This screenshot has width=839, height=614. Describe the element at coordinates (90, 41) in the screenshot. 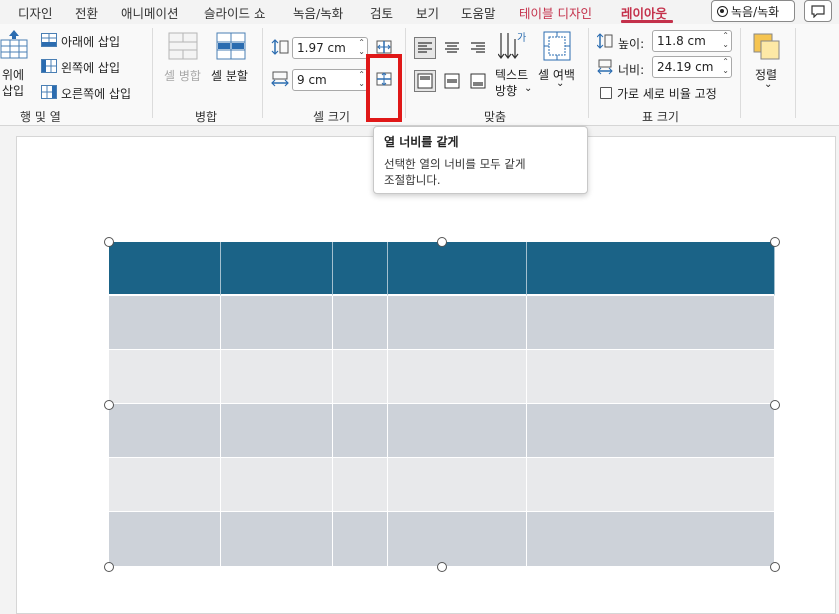

I see `insert-below-button: 아래에 삽입` at that location.